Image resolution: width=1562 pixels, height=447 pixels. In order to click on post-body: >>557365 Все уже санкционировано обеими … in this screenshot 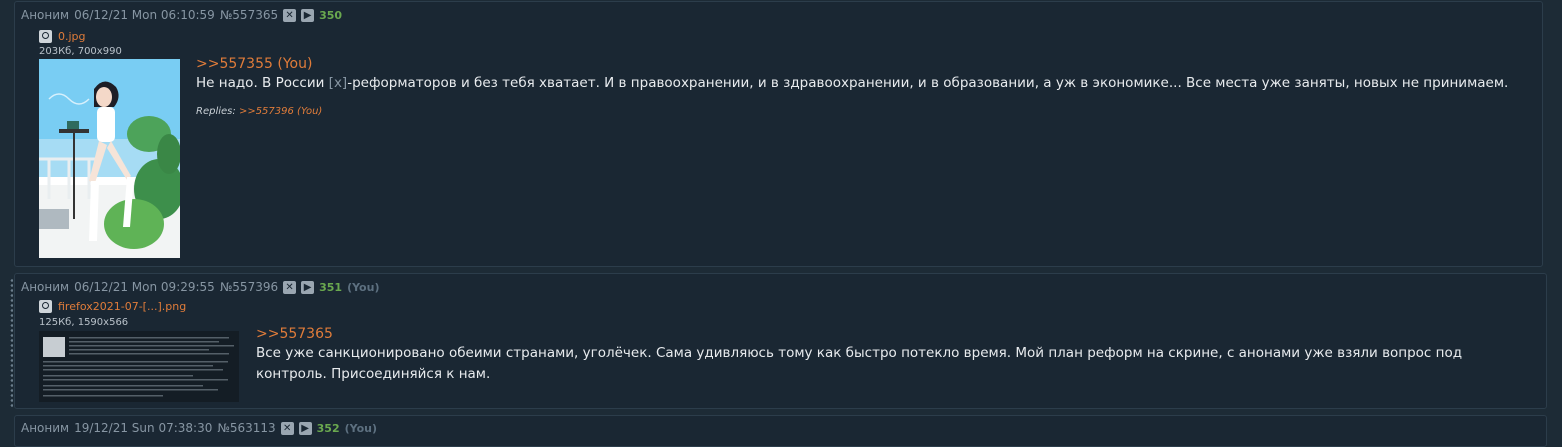, I will do `click(893, 355)`.